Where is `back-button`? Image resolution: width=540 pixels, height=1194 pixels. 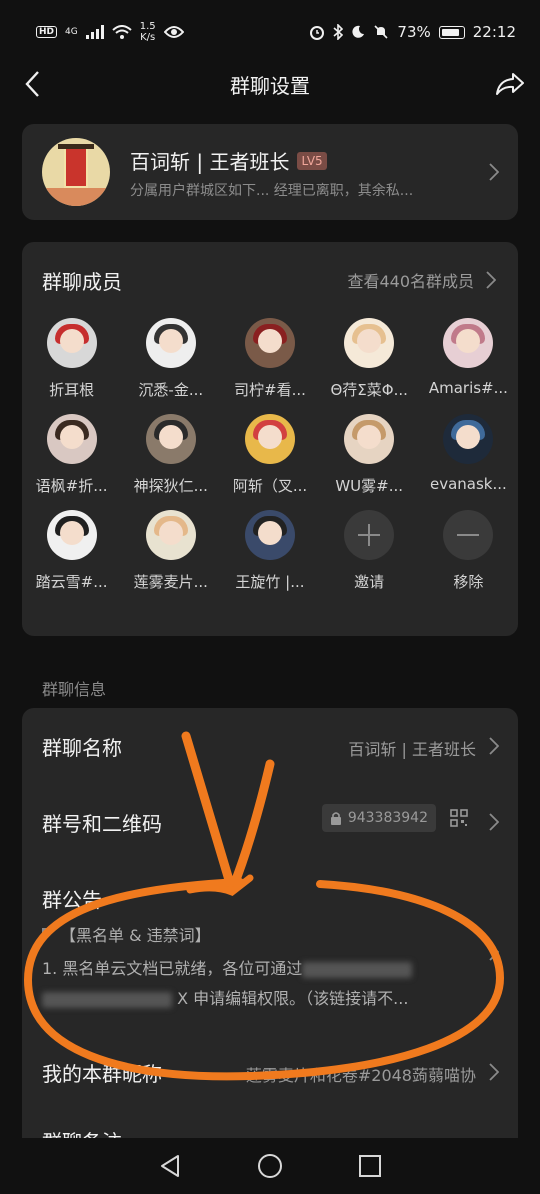
back-button is located at coordinates (32, 84).